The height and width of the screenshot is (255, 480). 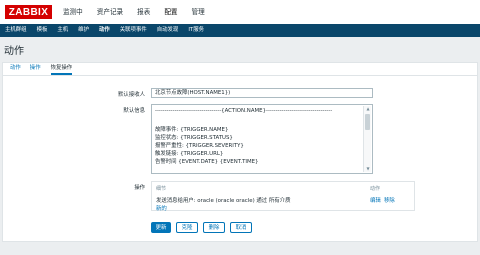 What do you see at coordinates (16, 30) in the screenshot?
I see `sub-menu-host-groups: 主机群组` at bounding box center [16, 30].